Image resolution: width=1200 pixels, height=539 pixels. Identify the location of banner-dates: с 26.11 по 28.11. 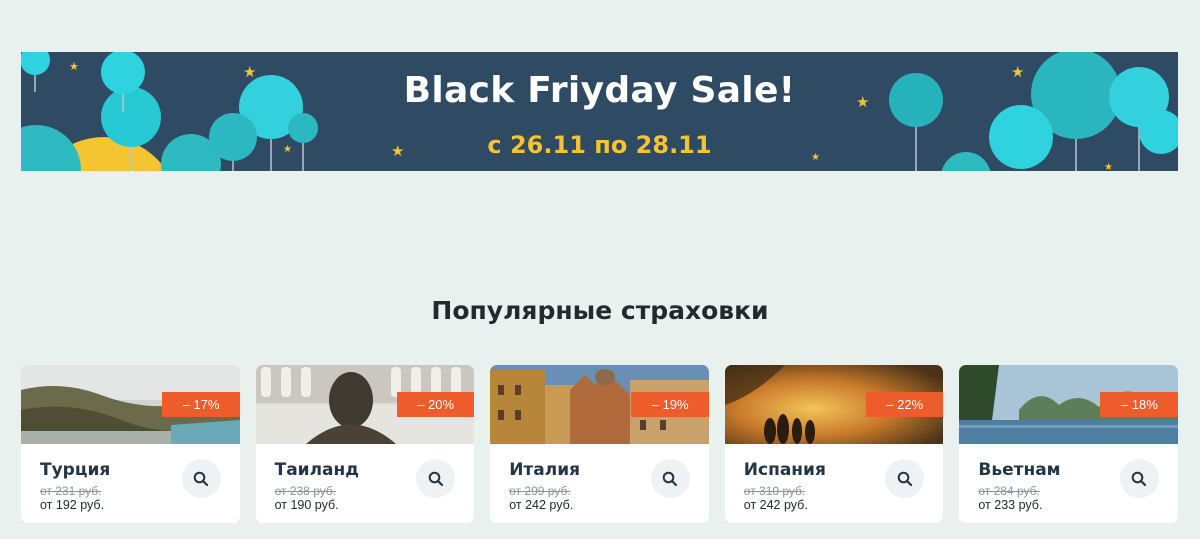
(599, 145).